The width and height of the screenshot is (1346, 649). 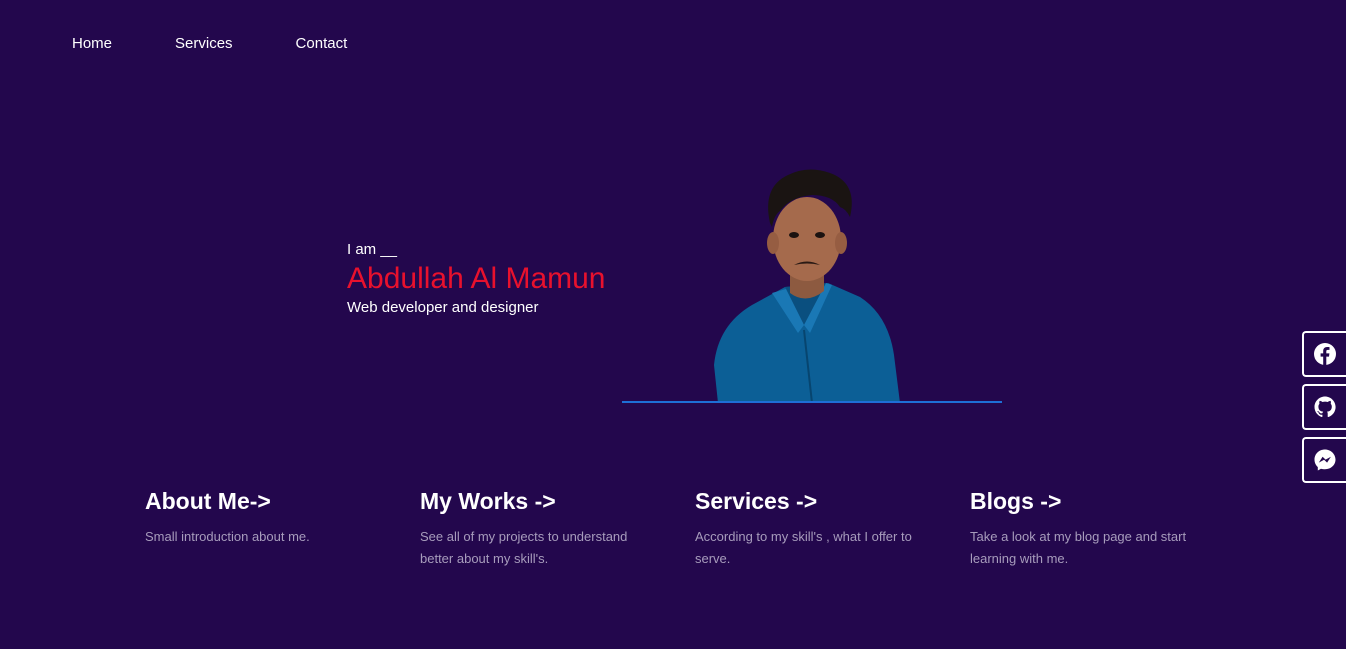 What do you see at coordinates (204, 44) in the screenshot?
I see `nav-services-link: Services` at bounding box center [204, 44].